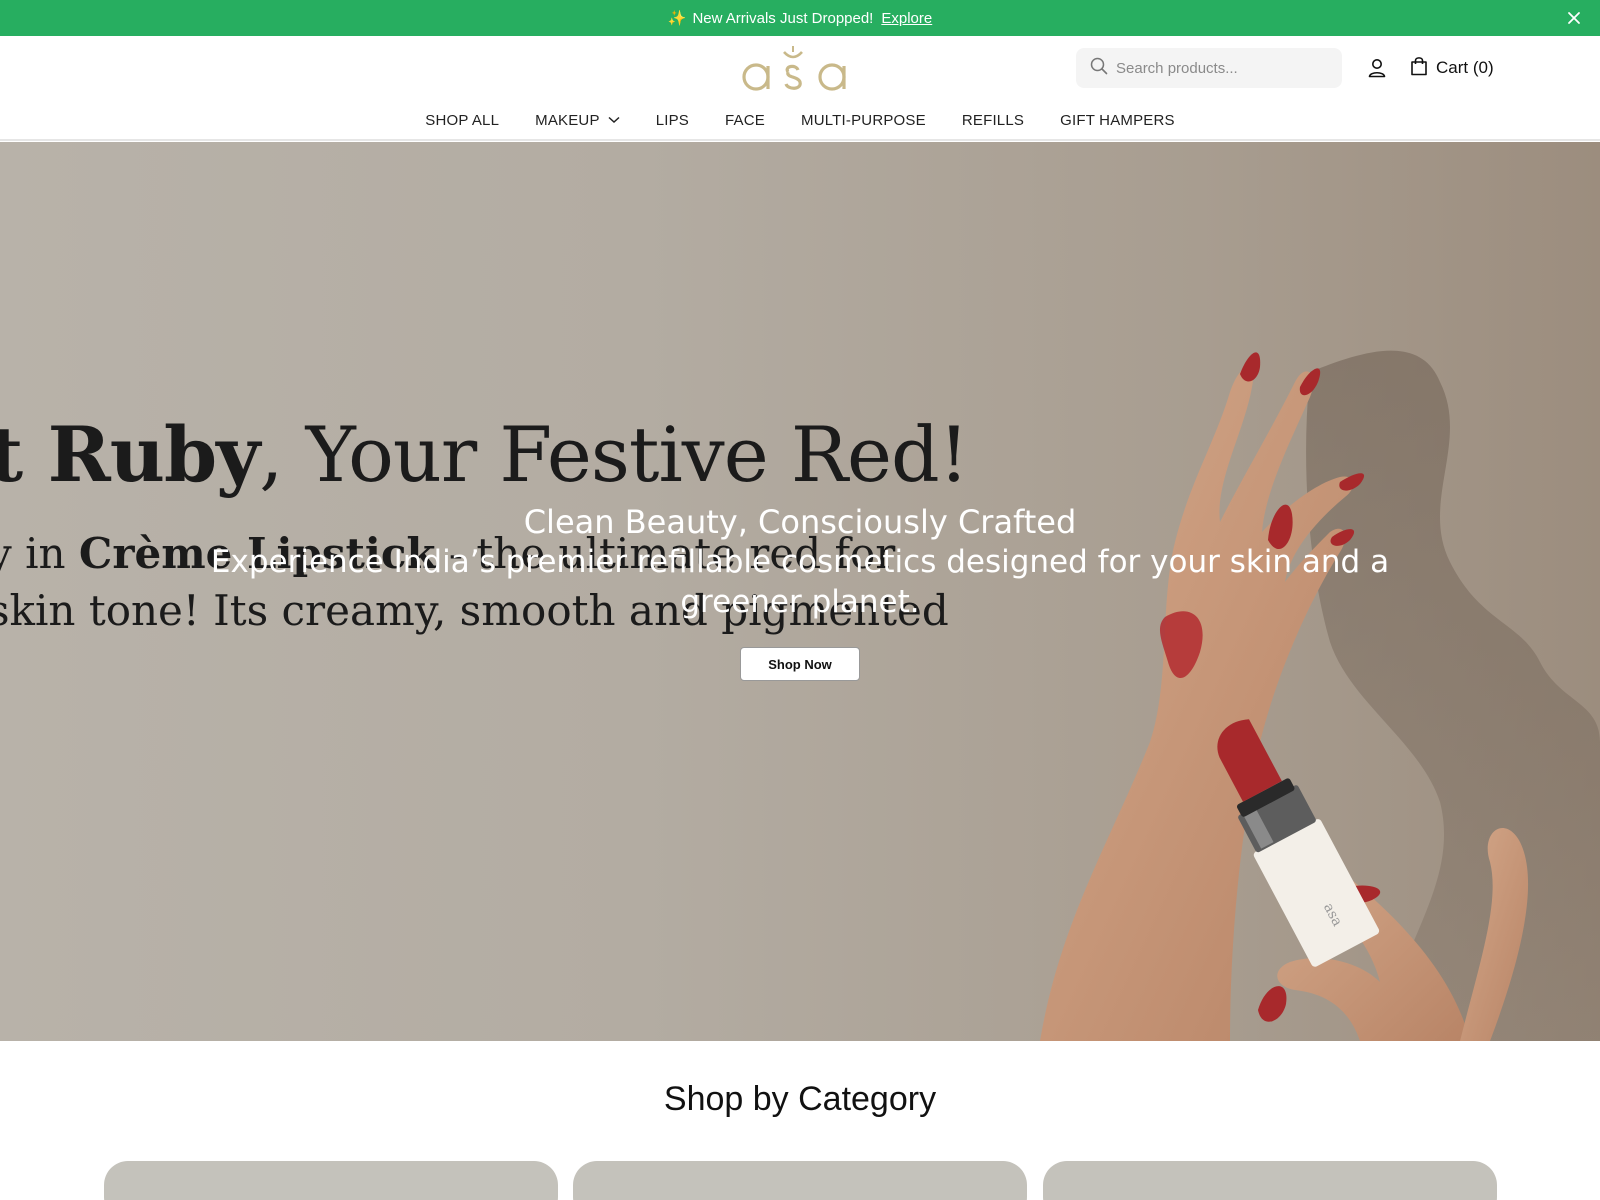  What do you see at coordinates (800, 664) in the screenshot?
I see `shop-now-button: Shop Now` at bounding box center [800, 664].